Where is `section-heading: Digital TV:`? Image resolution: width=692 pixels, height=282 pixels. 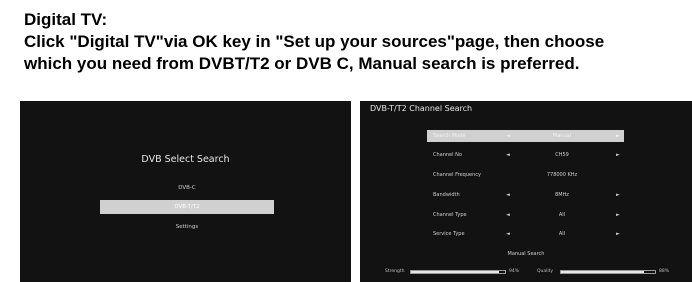
section-heading: Digital TV: is located at coordinates (66, 19).